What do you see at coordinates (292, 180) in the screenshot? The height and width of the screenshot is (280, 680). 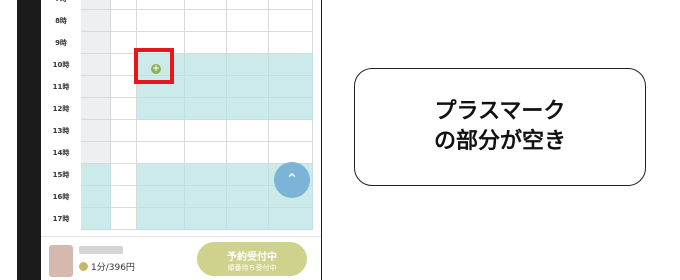 I see `scroll-up-button: ⌃` at bounding box center [292, 180].